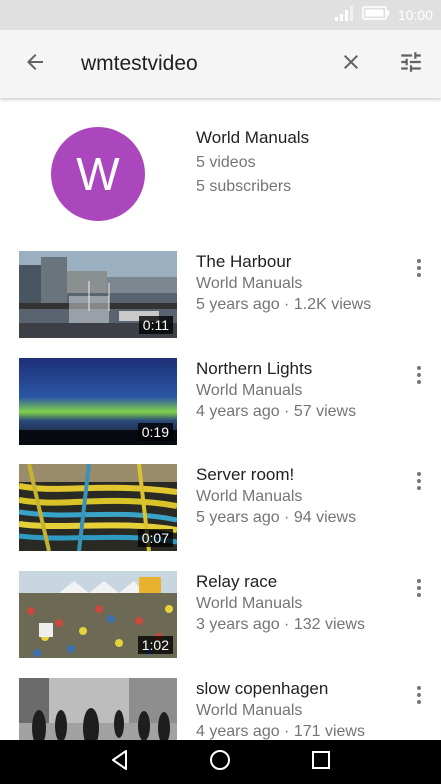  I want to click on video-thumbnail: 0:11, so click(98, 294).